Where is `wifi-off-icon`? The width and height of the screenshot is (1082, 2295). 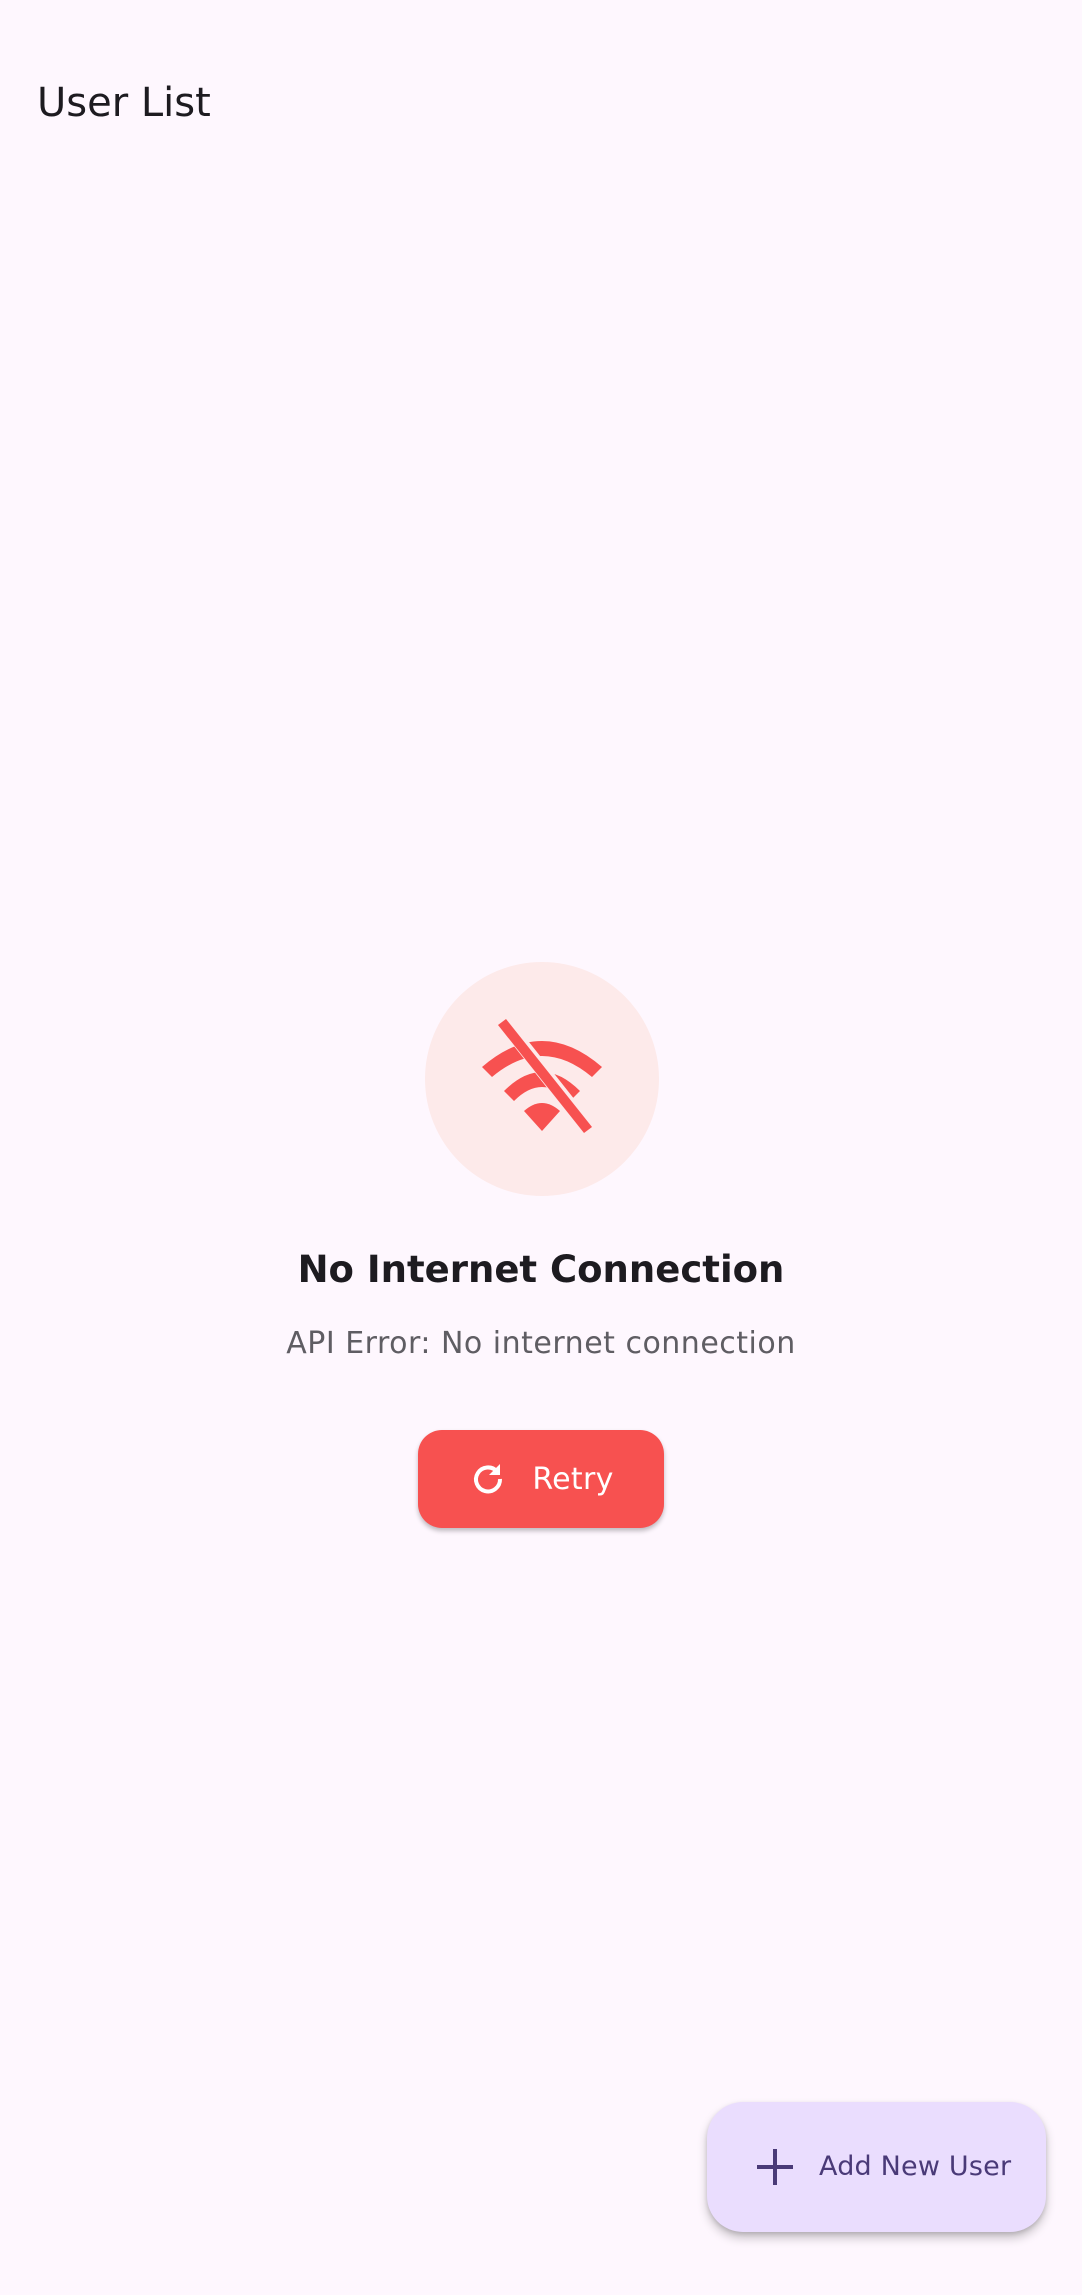
wifi-off-icon is located at coordinates (542, 1076).